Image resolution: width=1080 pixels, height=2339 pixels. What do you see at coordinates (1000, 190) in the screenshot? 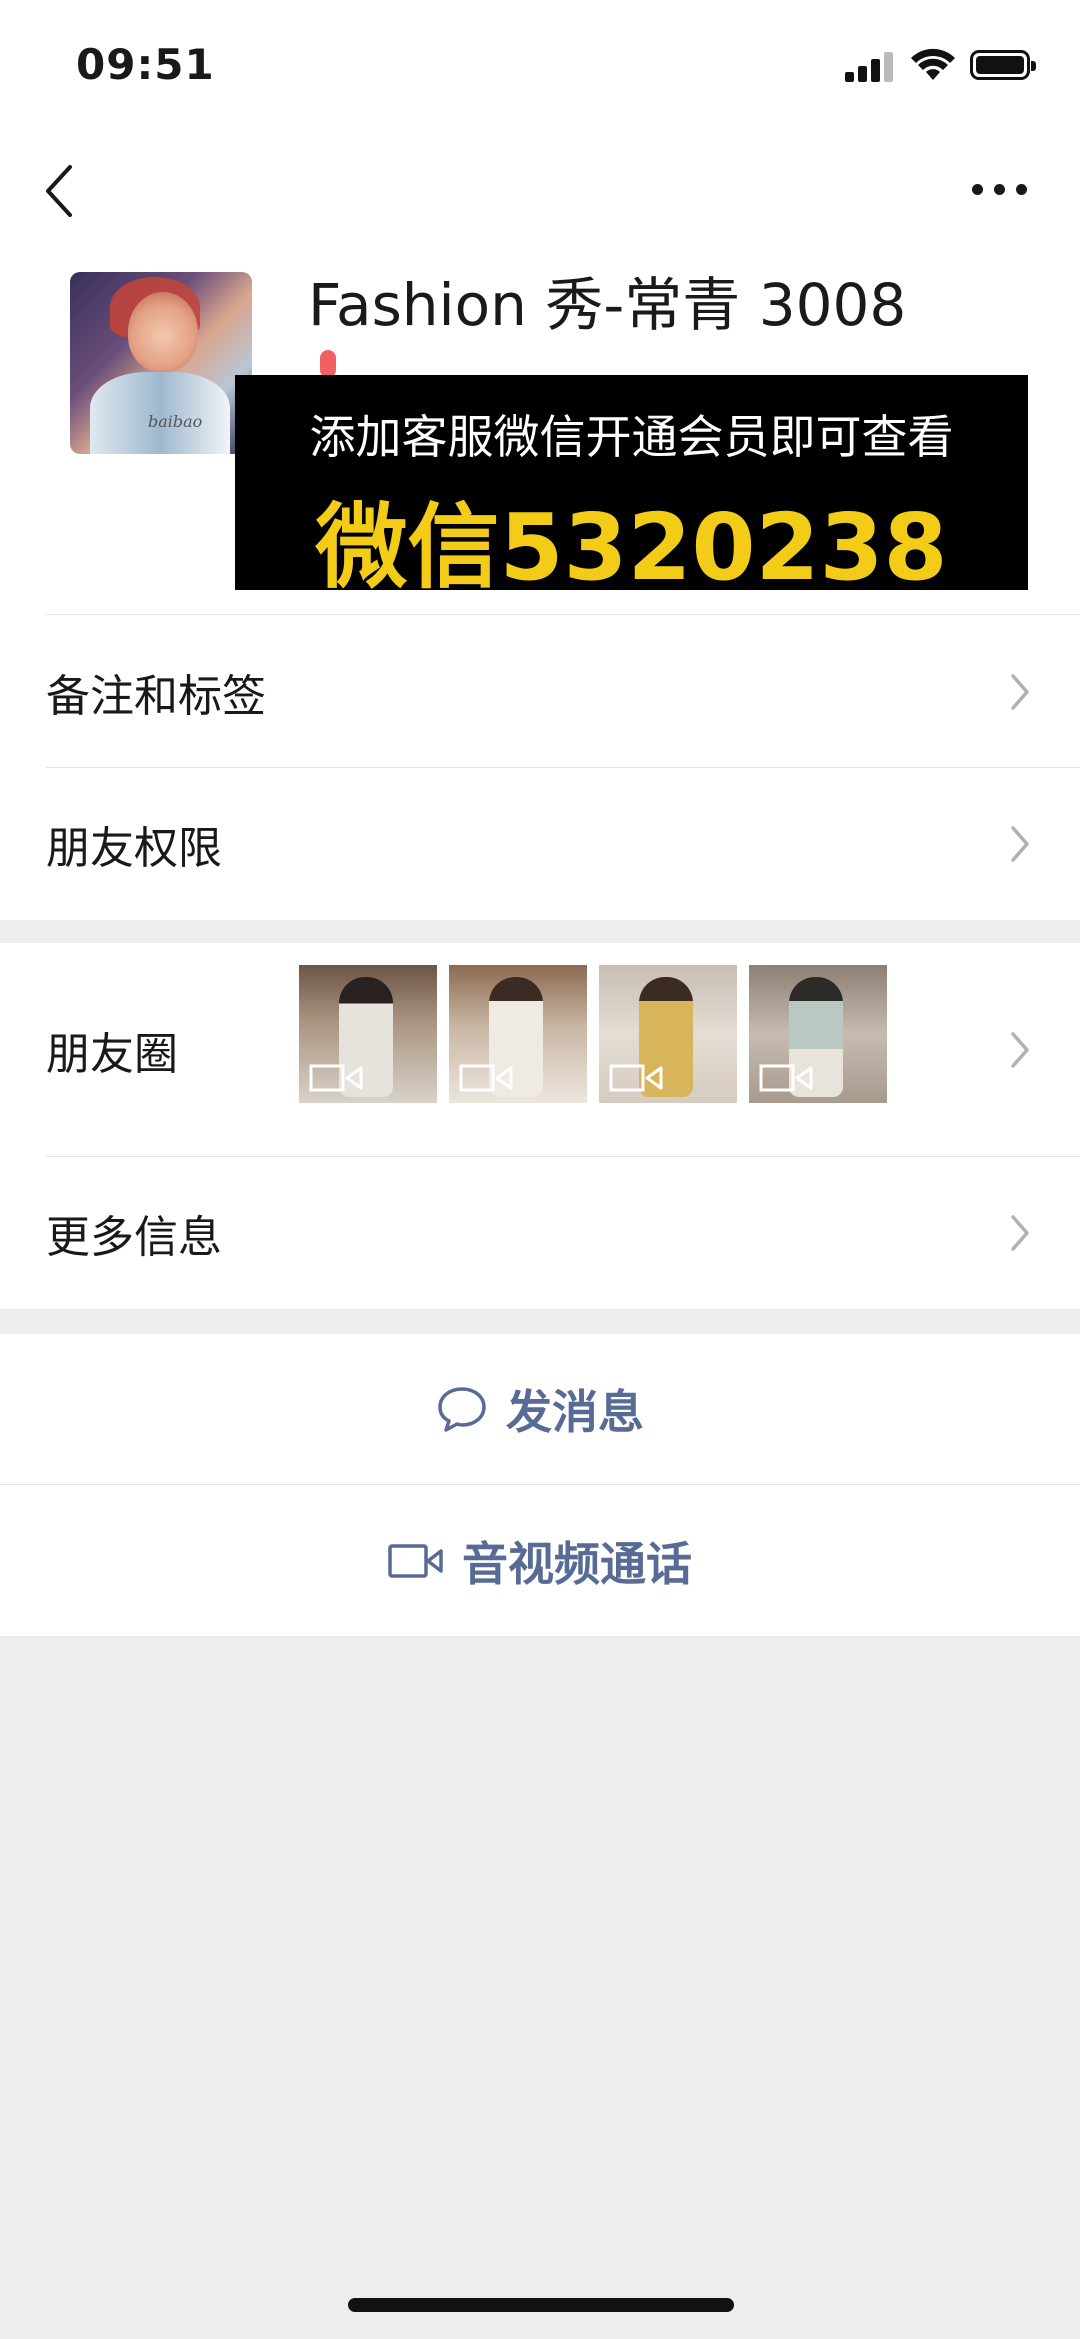
I see `more-options-icon` at bounding box center [1000, 190].